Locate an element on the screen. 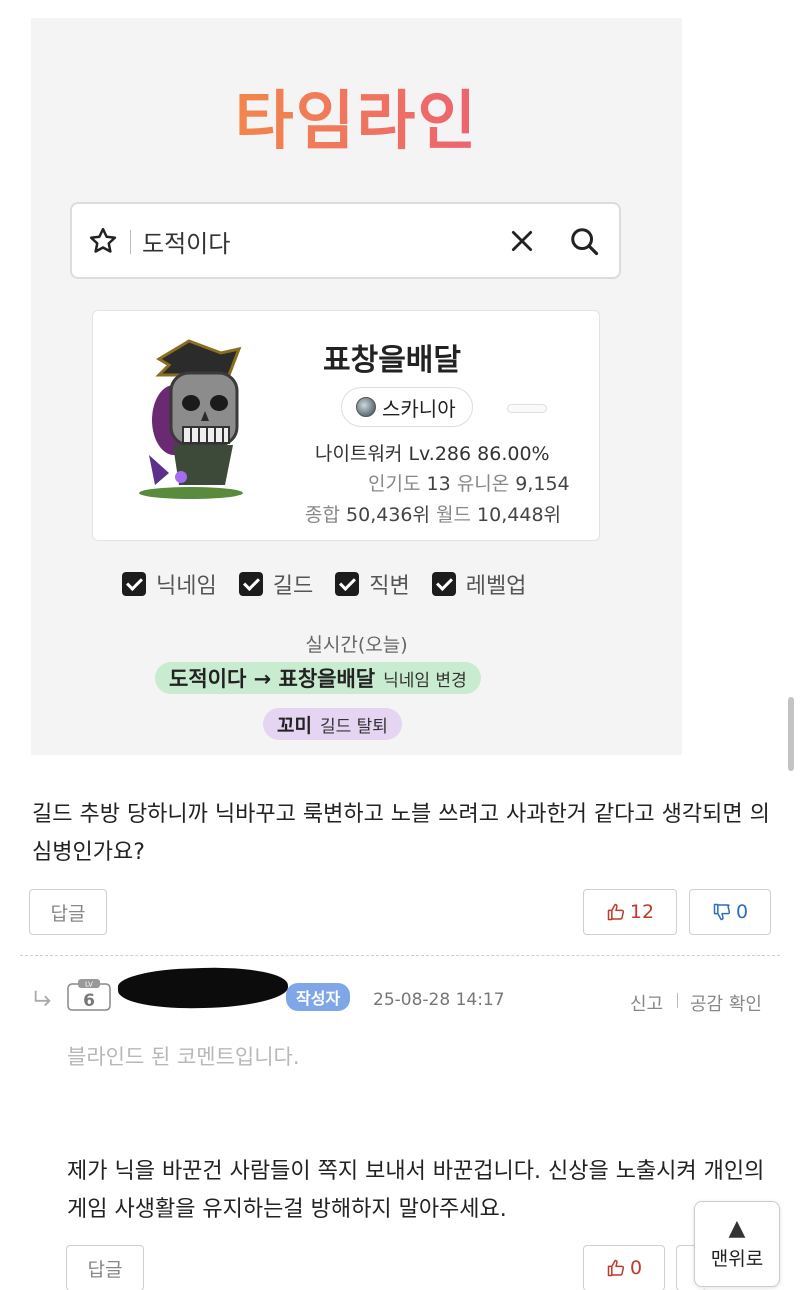 Image resolution: width=800 pixels, height=1290 pixels. world-rank: 10,448위 is located at coordinates (519, 515).